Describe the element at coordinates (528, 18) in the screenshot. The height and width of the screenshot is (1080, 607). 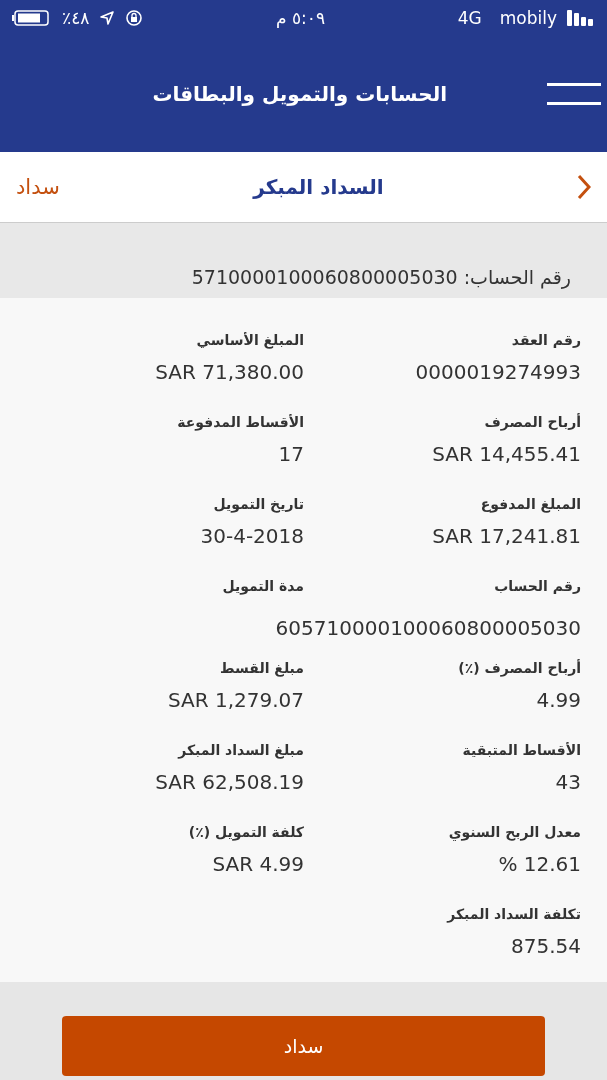
I see `carrier-name: mobily` at that location.